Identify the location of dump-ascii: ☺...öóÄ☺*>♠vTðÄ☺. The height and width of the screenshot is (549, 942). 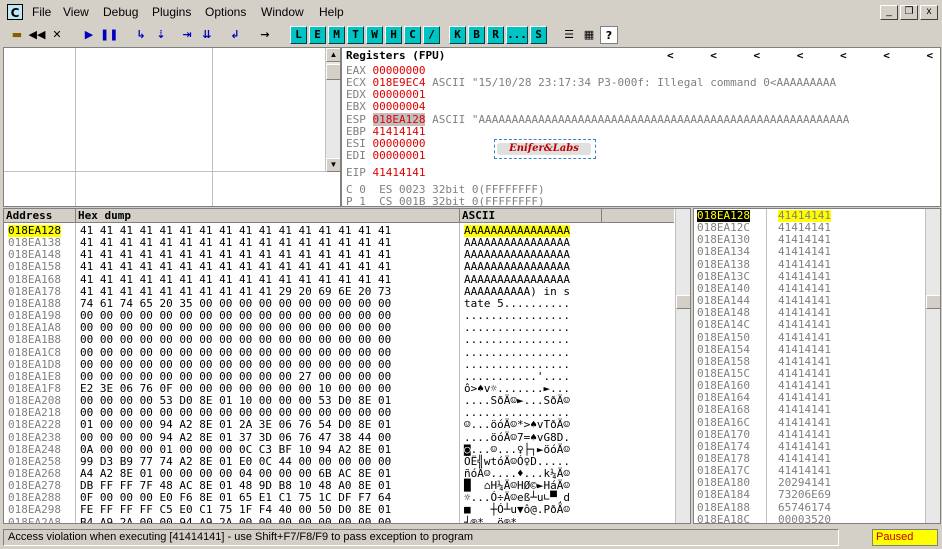
(517, 425).